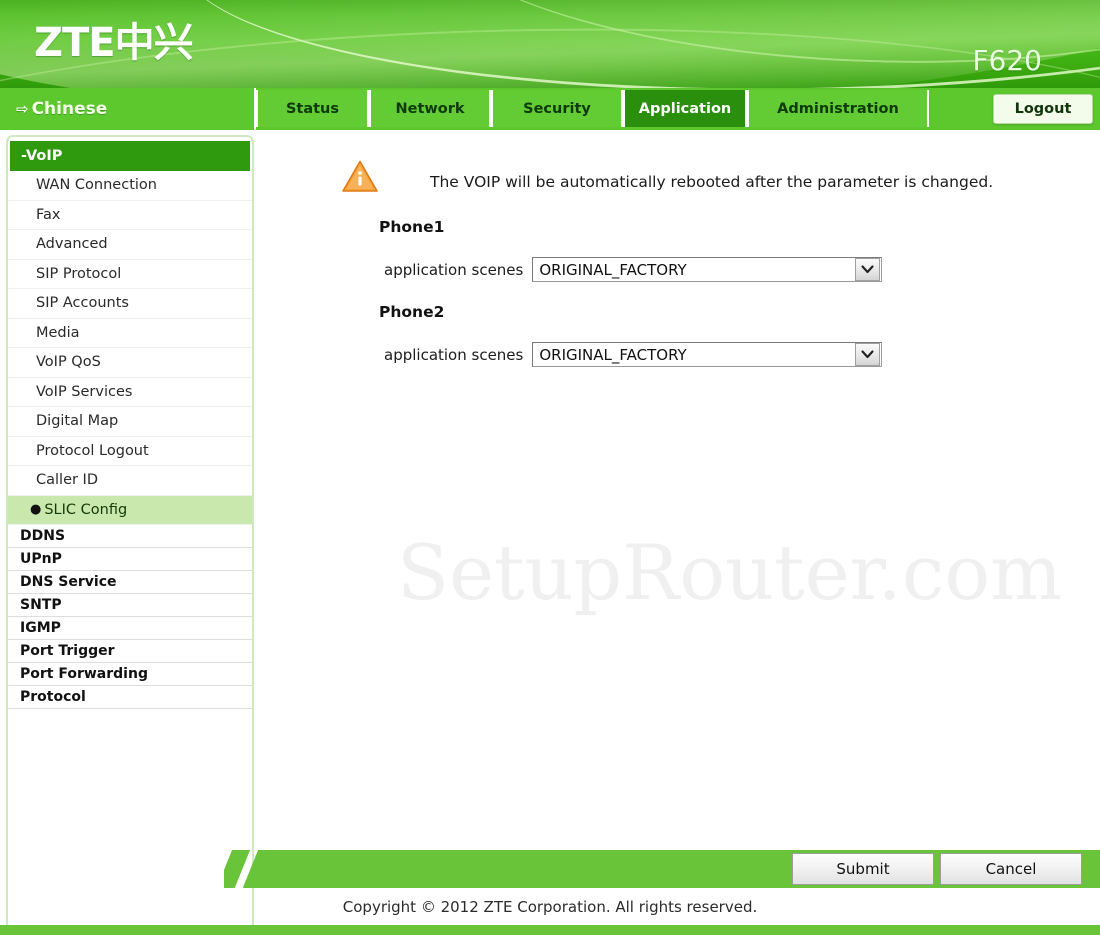  I want to click on tab-status-label: Status, so click(312, 108).